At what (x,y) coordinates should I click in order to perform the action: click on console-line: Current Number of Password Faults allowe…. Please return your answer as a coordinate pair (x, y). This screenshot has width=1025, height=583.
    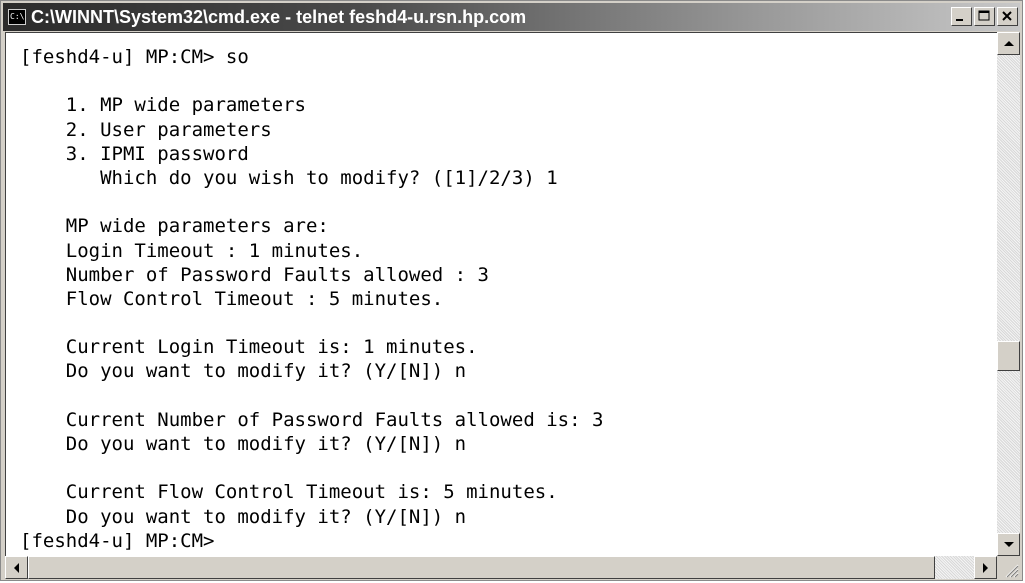
    Looking at the image, I should click on (312, 419).